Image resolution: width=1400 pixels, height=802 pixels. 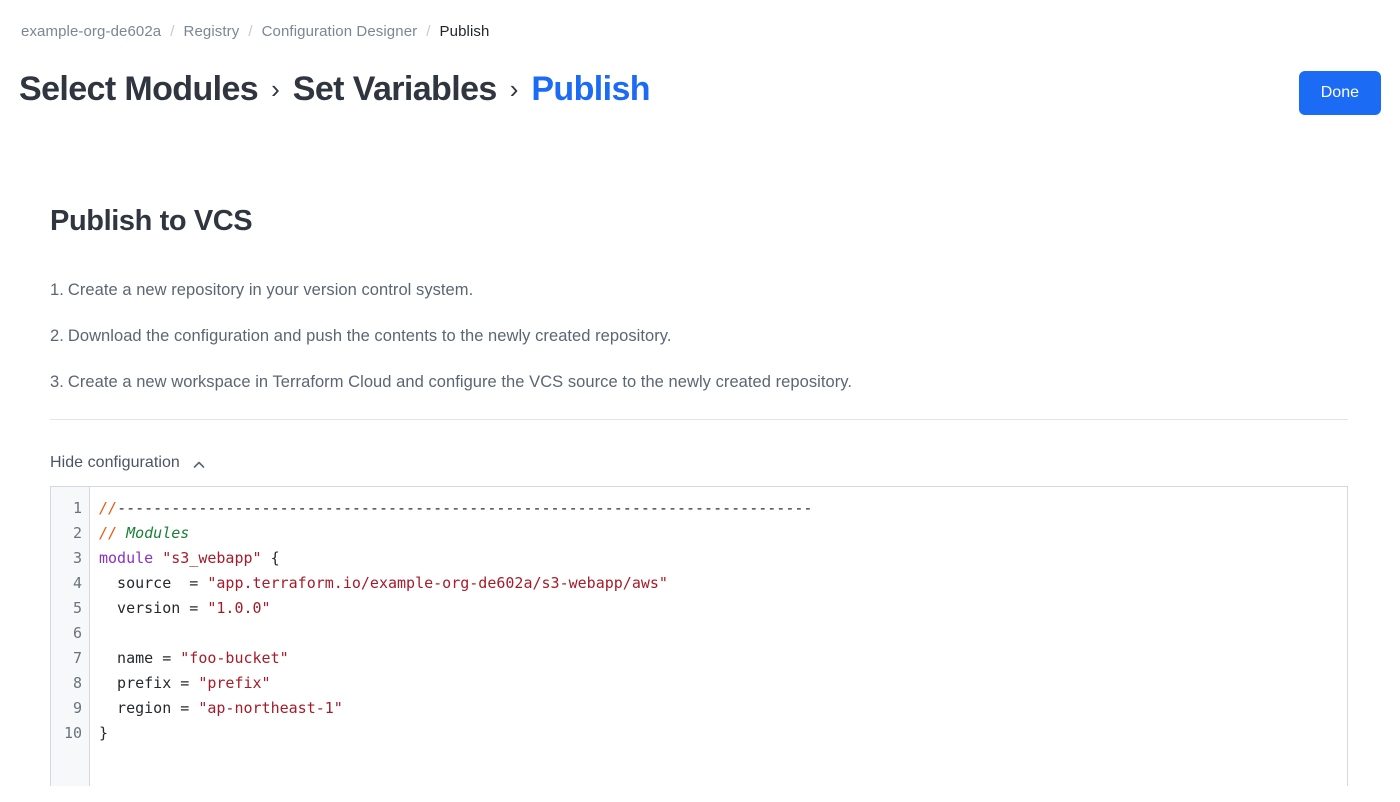 What do you see at coordinates (212, 32) in the screenshot?
I see `breadcrumb-item-2: Registry` at bounding box center [212, 32].